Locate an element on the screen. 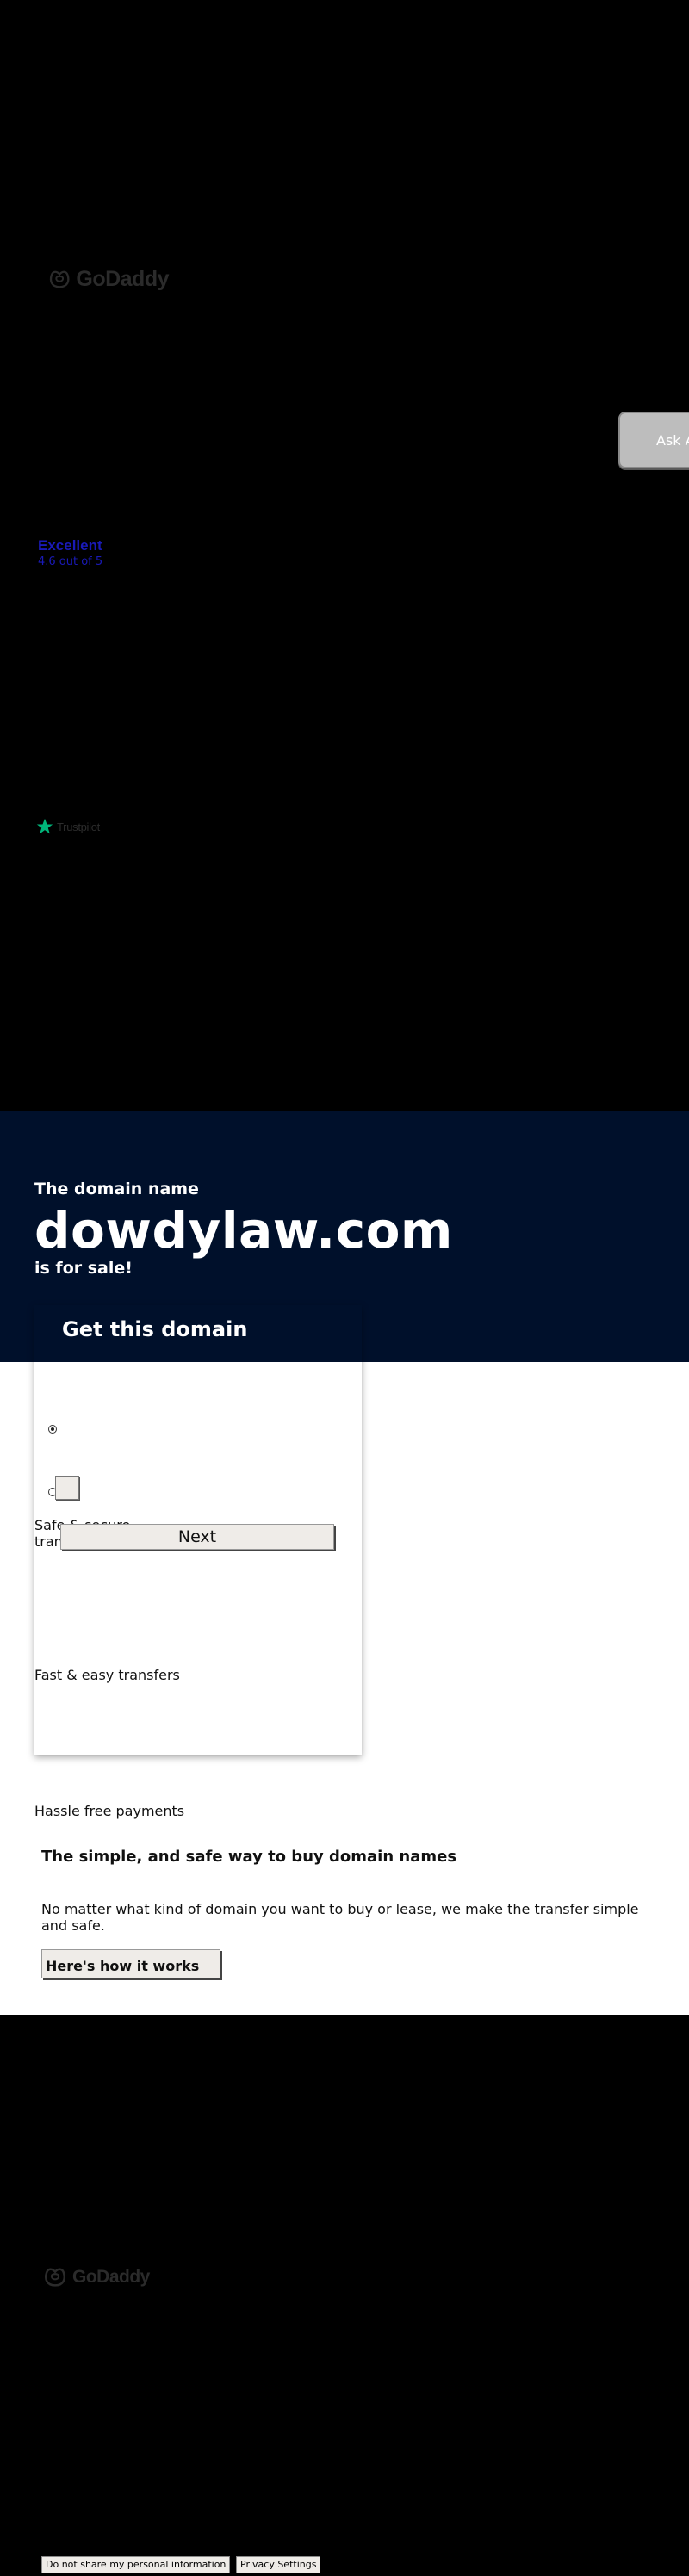 This screenshot has width=689, height=2576. purchase-card-title: Get this domain is located at coordinates (155, 1329).